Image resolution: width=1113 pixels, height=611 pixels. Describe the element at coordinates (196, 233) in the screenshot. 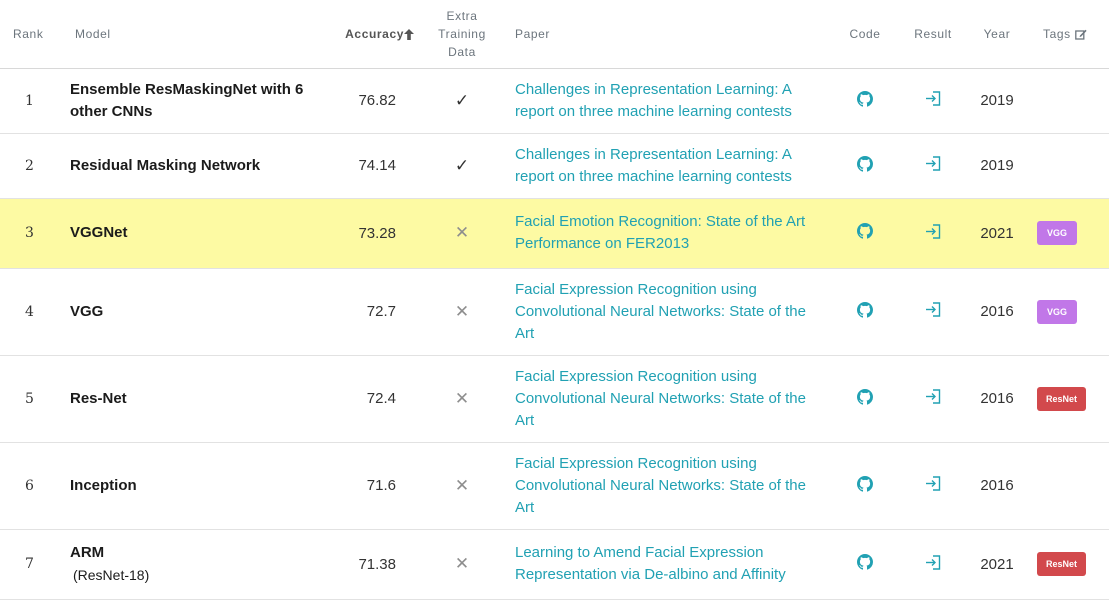

I see `model-cell: VGGNet` at that location.